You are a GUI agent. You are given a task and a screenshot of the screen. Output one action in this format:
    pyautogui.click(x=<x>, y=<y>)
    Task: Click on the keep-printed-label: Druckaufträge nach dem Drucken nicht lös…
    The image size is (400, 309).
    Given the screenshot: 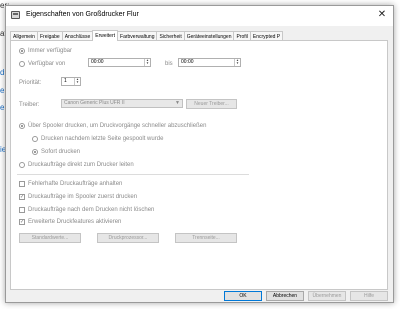 What is the action you would take?
    pyautogui.click(x=91, y=210)
    